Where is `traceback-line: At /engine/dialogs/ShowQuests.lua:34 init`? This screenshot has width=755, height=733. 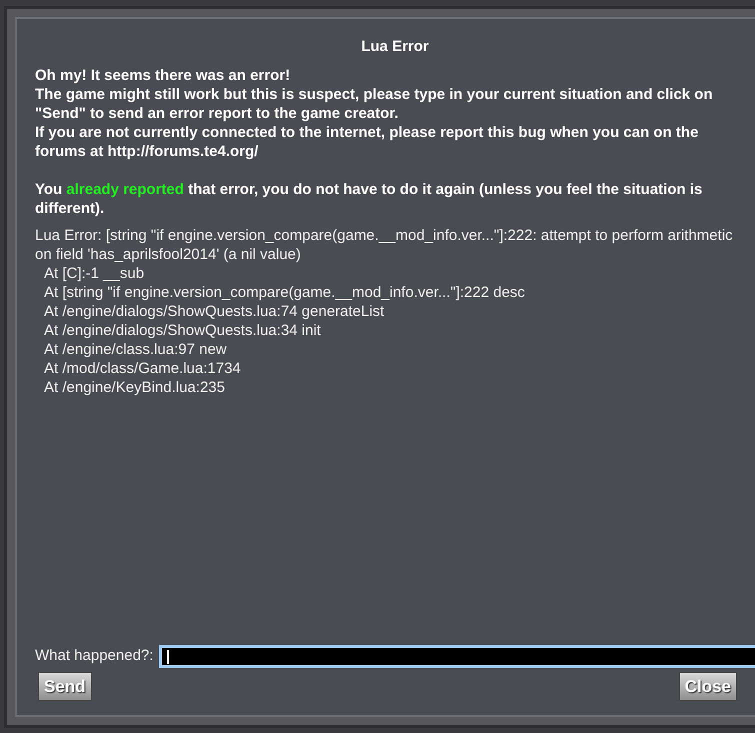 traceback-line: At /engine/dialogs/ShowQuests.lua:34 init is located at coordinates (182, 330).